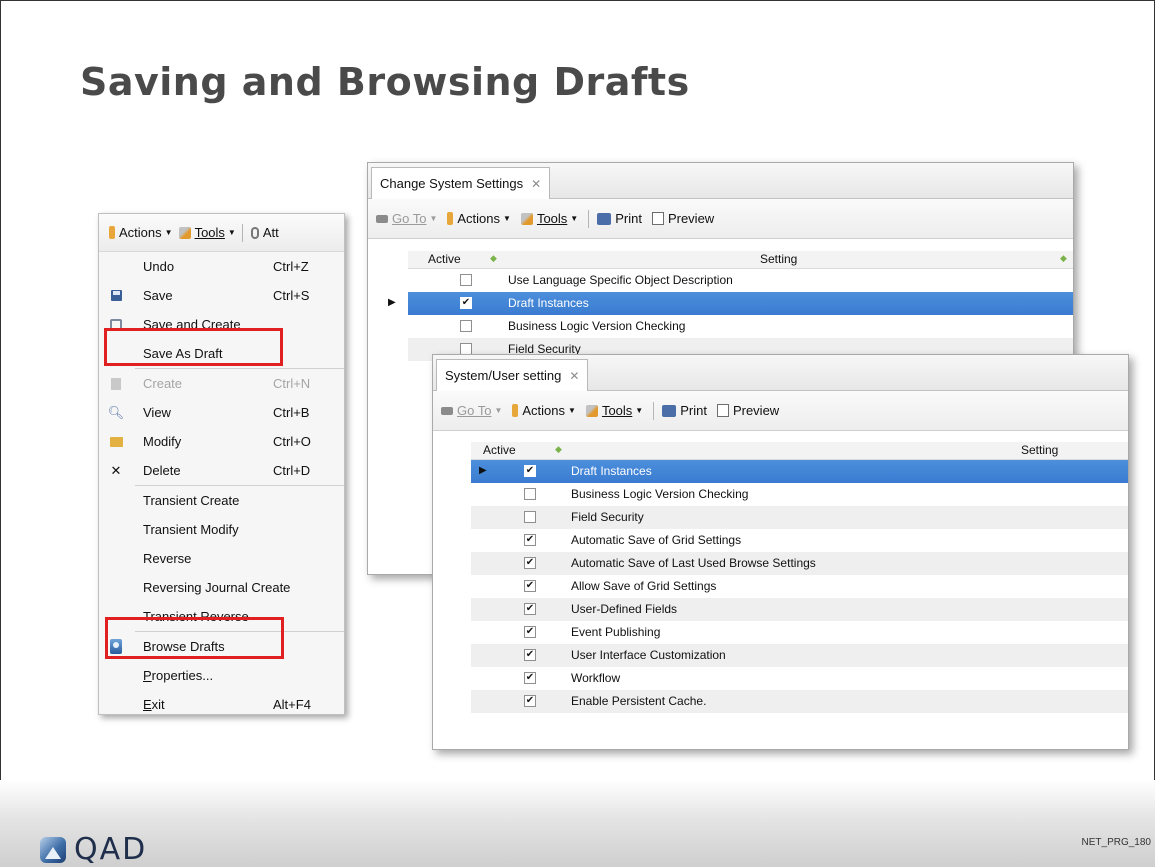 The height and width of the screenshot is (867, 1155). What do you see at coordinates (493, 258) in the screenshot?
I see `sort-icon: ◆` at bounding box center [493, 258].